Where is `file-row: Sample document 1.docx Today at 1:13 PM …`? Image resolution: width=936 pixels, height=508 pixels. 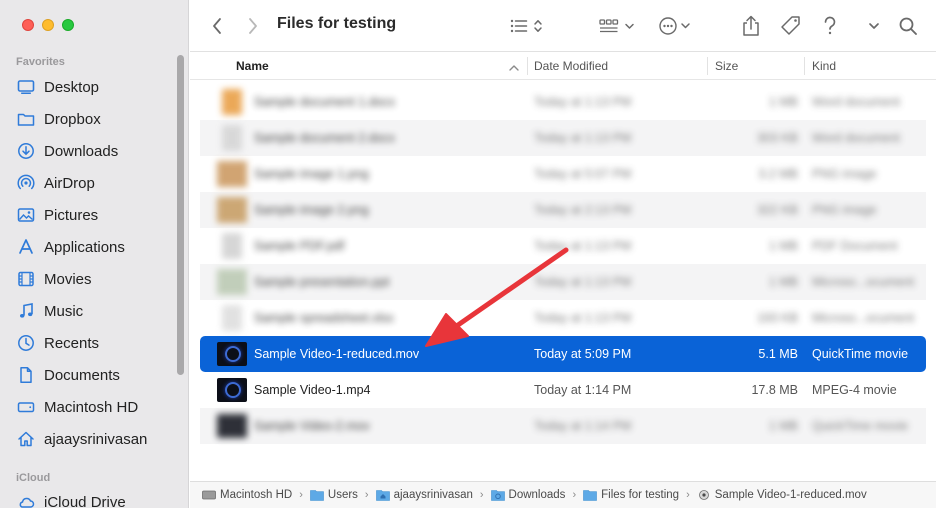
file-row: Sample document 1.docx Today at 1:13 PM … is located at coordinates (563, 102).